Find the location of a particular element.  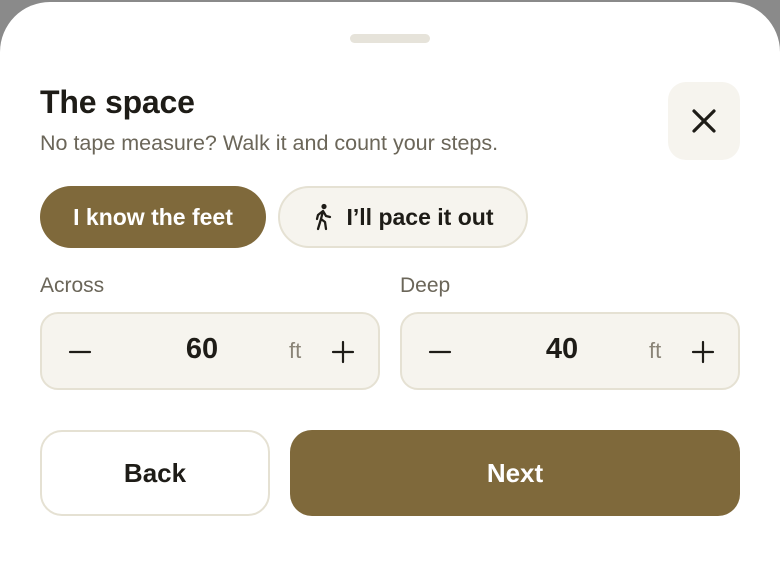

mode-option-label: I know the feet is located at coordinates (153, 216).